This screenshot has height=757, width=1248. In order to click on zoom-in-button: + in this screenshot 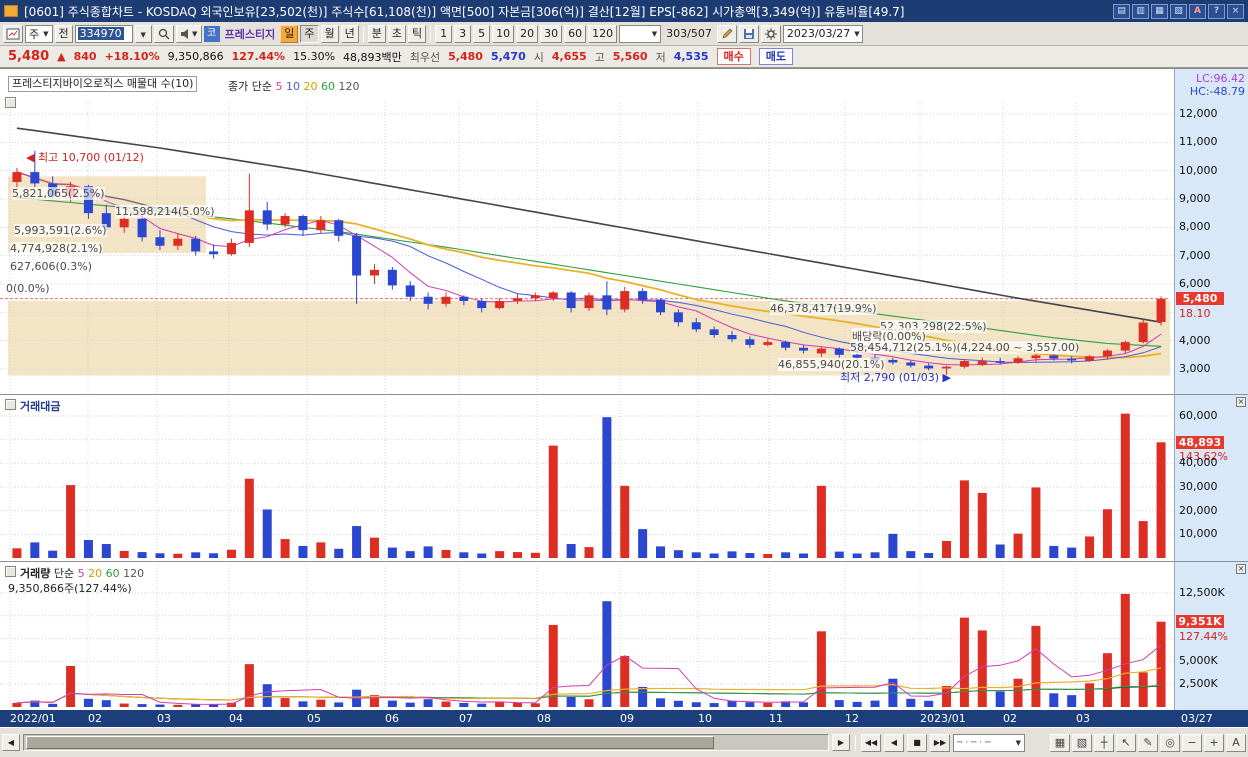, I will do `click(1214, 742)`.